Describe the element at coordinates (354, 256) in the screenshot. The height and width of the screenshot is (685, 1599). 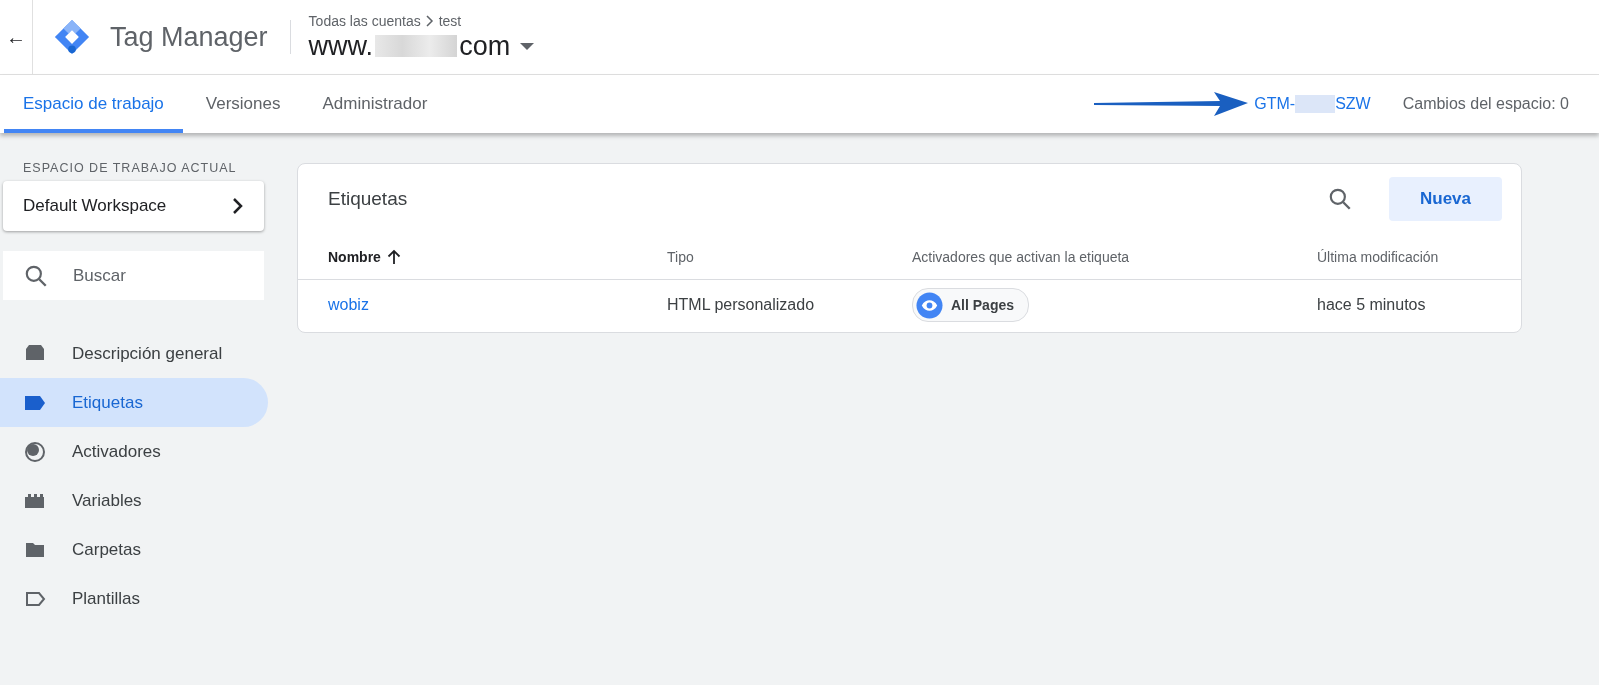
I see `column-header: Nombre` at that location.